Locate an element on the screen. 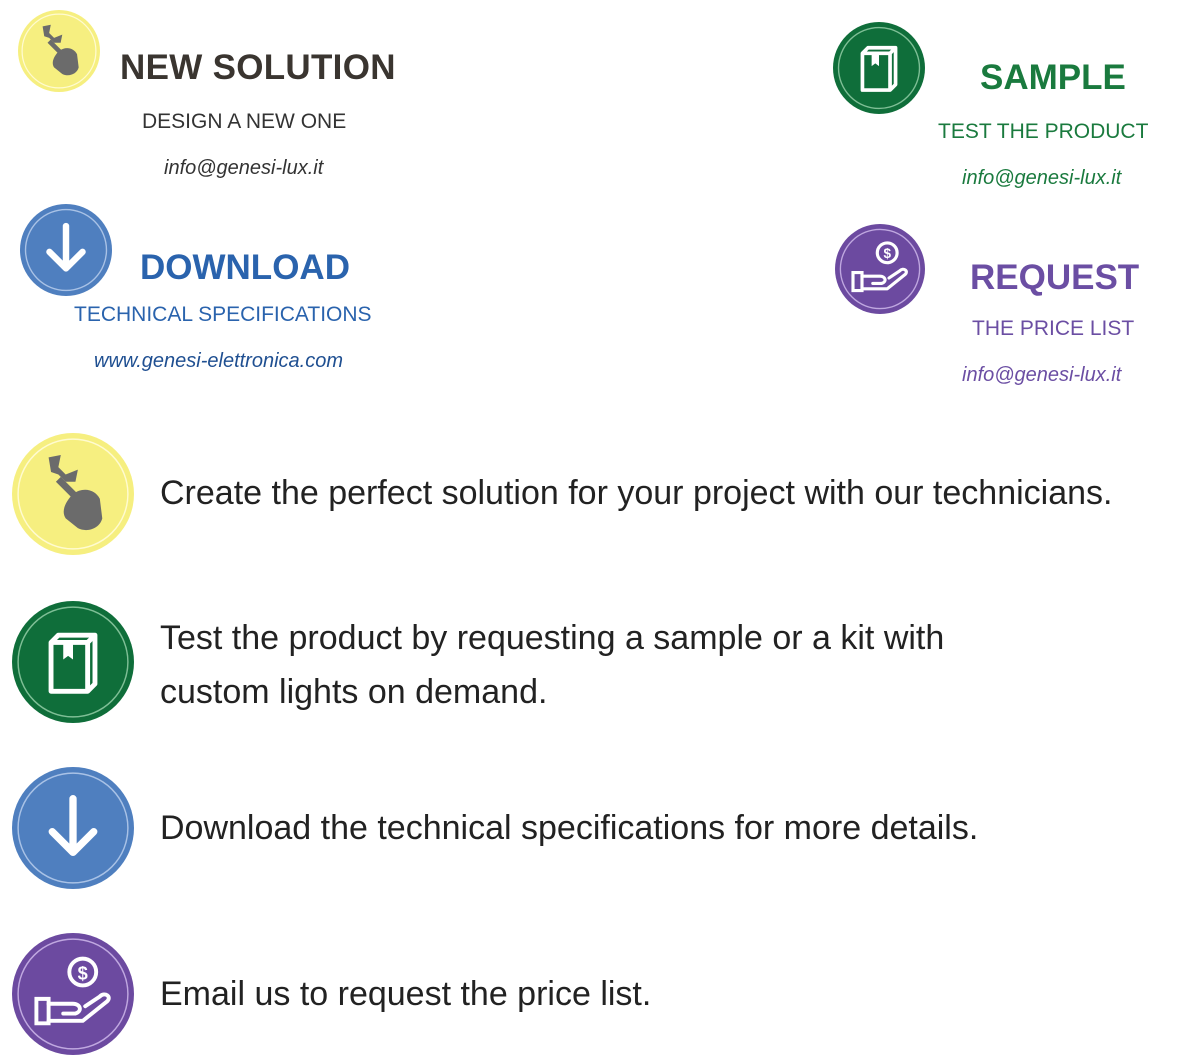  new-solution-circle is located at coordinates (59, 51).